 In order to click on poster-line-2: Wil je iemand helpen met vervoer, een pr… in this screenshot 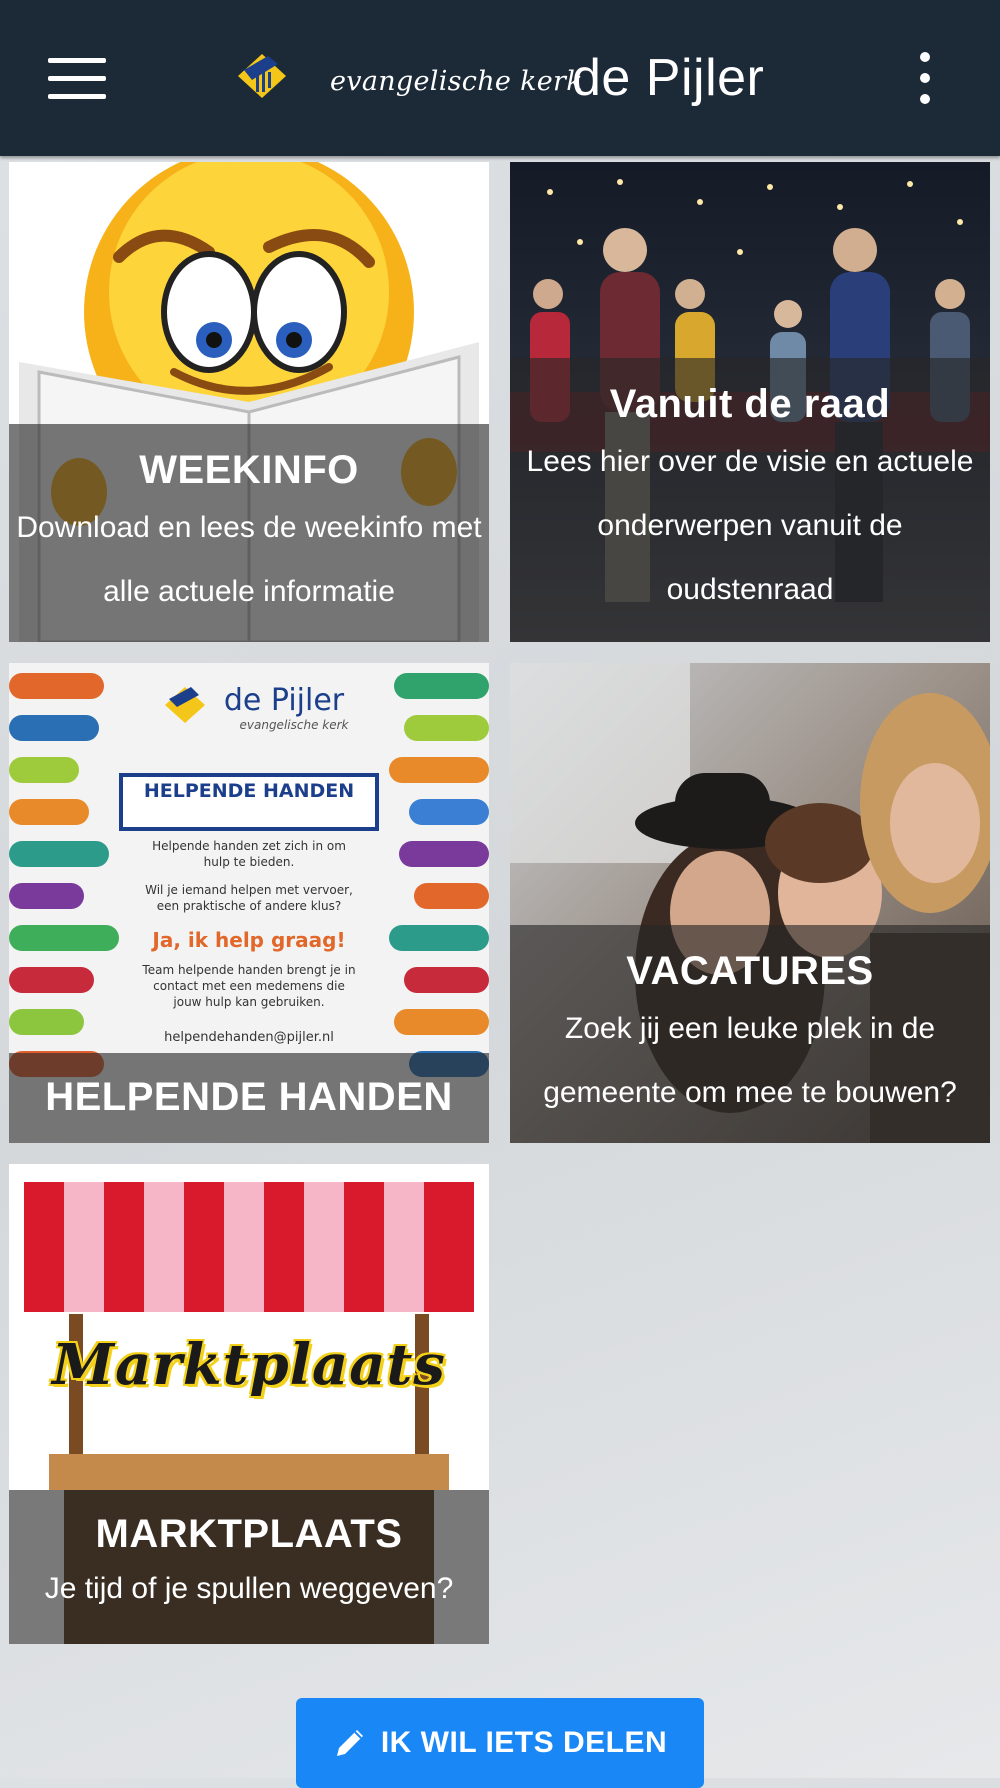, I will do `click(249, 898)`.